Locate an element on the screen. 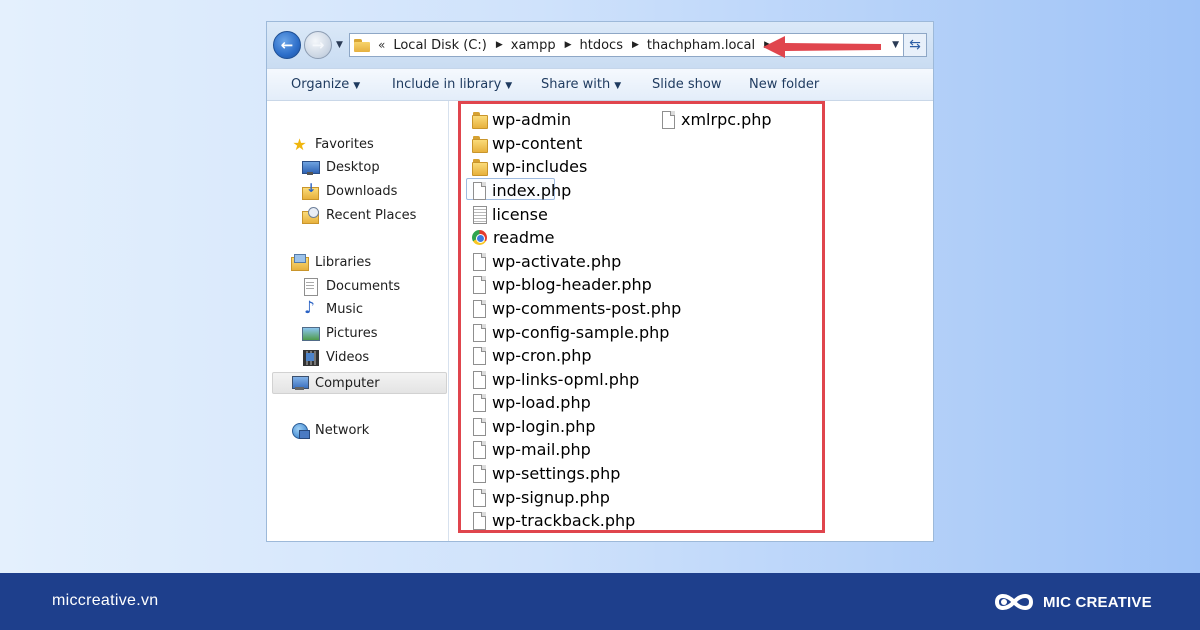 The image size is (1200, 630). forward-button: → is located at coordinates (318, 45).